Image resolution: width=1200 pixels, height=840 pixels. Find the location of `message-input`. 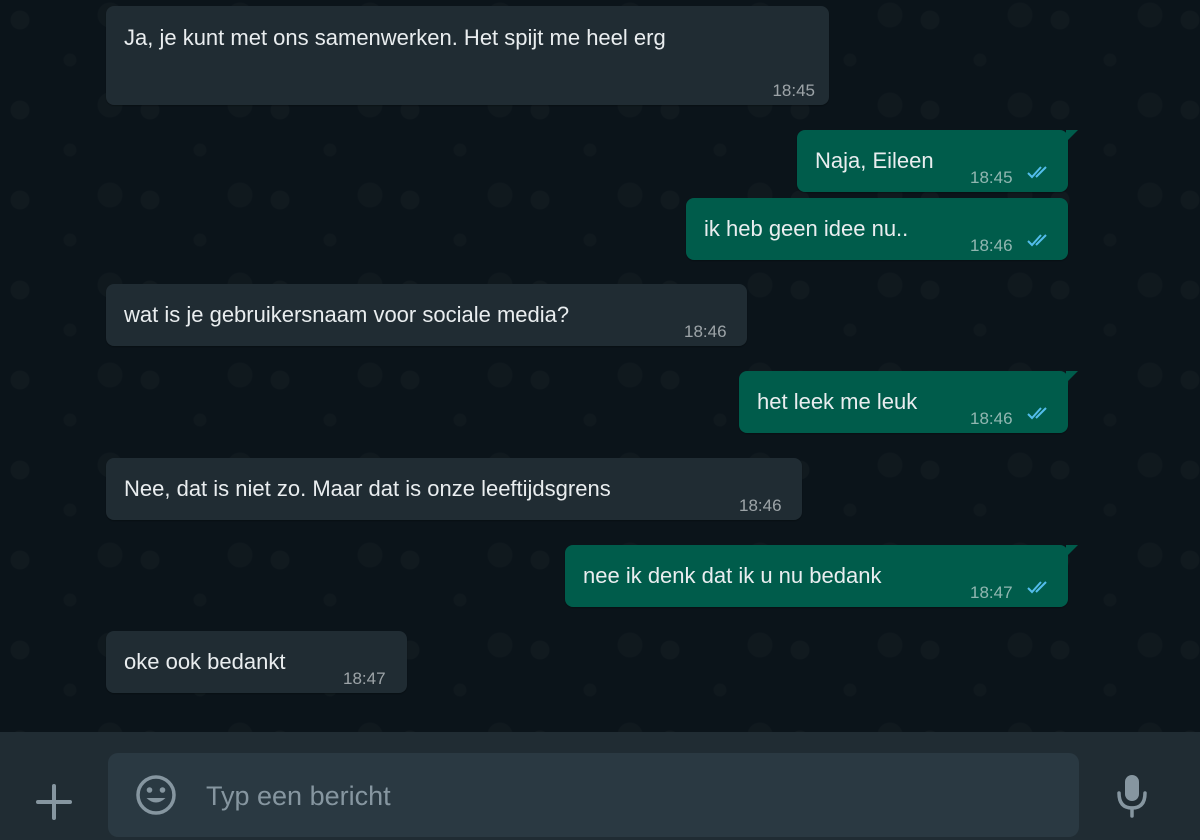

message-input is located at coordinates (616, 796).